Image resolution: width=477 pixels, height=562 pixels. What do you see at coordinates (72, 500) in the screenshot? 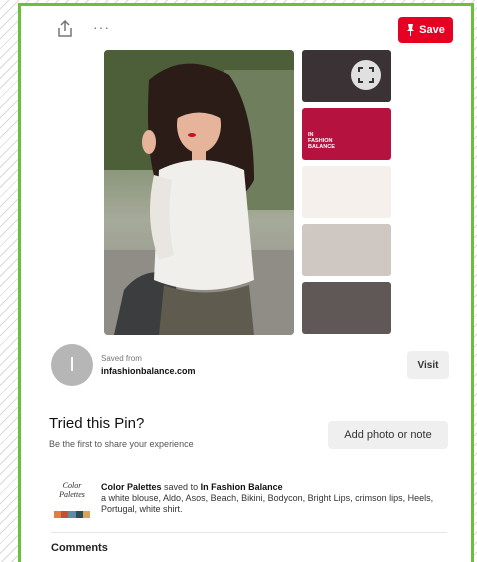
I see `board-thumbnail: Color Palettes` at bounding box center [72, 500].